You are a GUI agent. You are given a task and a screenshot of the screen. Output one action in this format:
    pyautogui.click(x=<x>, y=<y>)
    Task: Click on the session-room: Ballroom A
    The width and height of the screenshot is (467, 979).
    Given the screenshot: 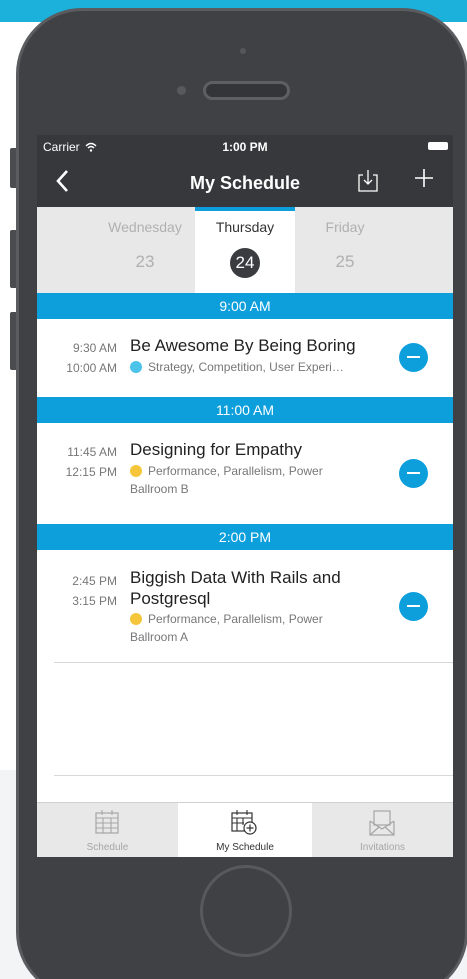 What is the action you would take?
    pyautogui.click(x=159, y=637)
    